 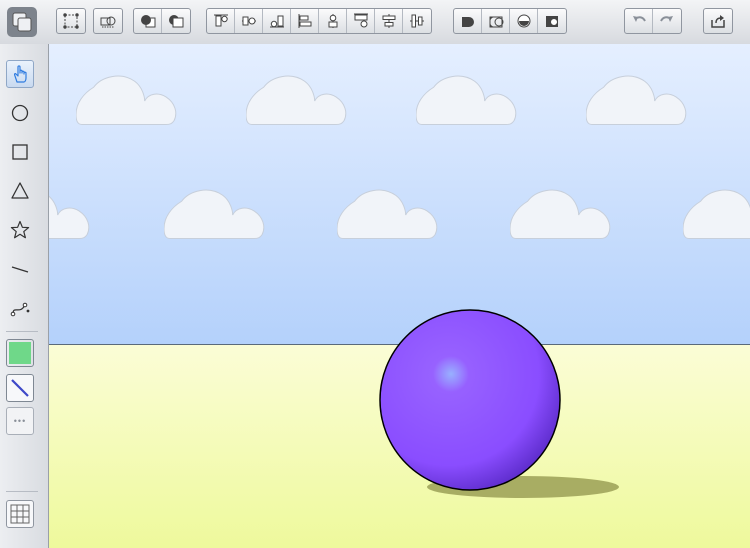 I want to click on exclude-icon, so click(x=552, y=21).